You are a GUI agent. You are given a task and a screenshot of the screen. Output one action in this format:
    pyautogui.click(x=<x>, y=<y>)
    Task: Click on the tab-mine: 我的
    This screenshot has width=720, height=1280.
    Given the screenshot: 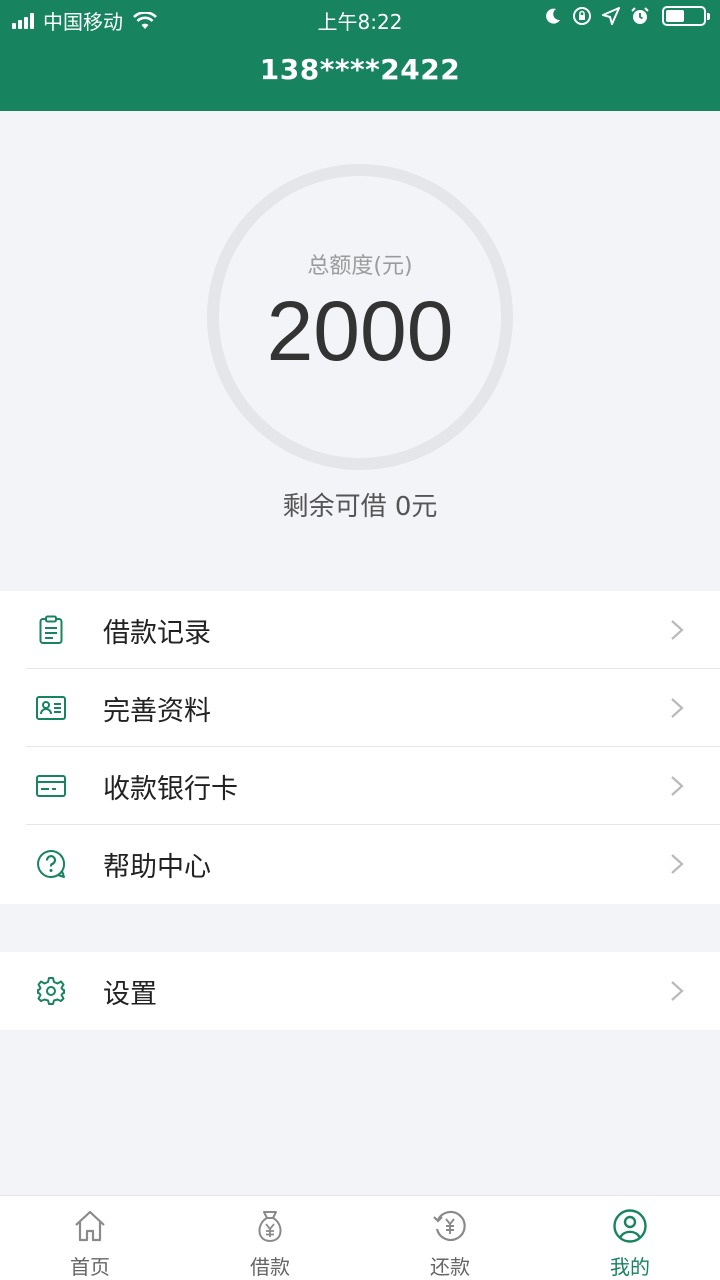 What is the action you would take?
    pyautogui.click(x=630, y=1238)
    